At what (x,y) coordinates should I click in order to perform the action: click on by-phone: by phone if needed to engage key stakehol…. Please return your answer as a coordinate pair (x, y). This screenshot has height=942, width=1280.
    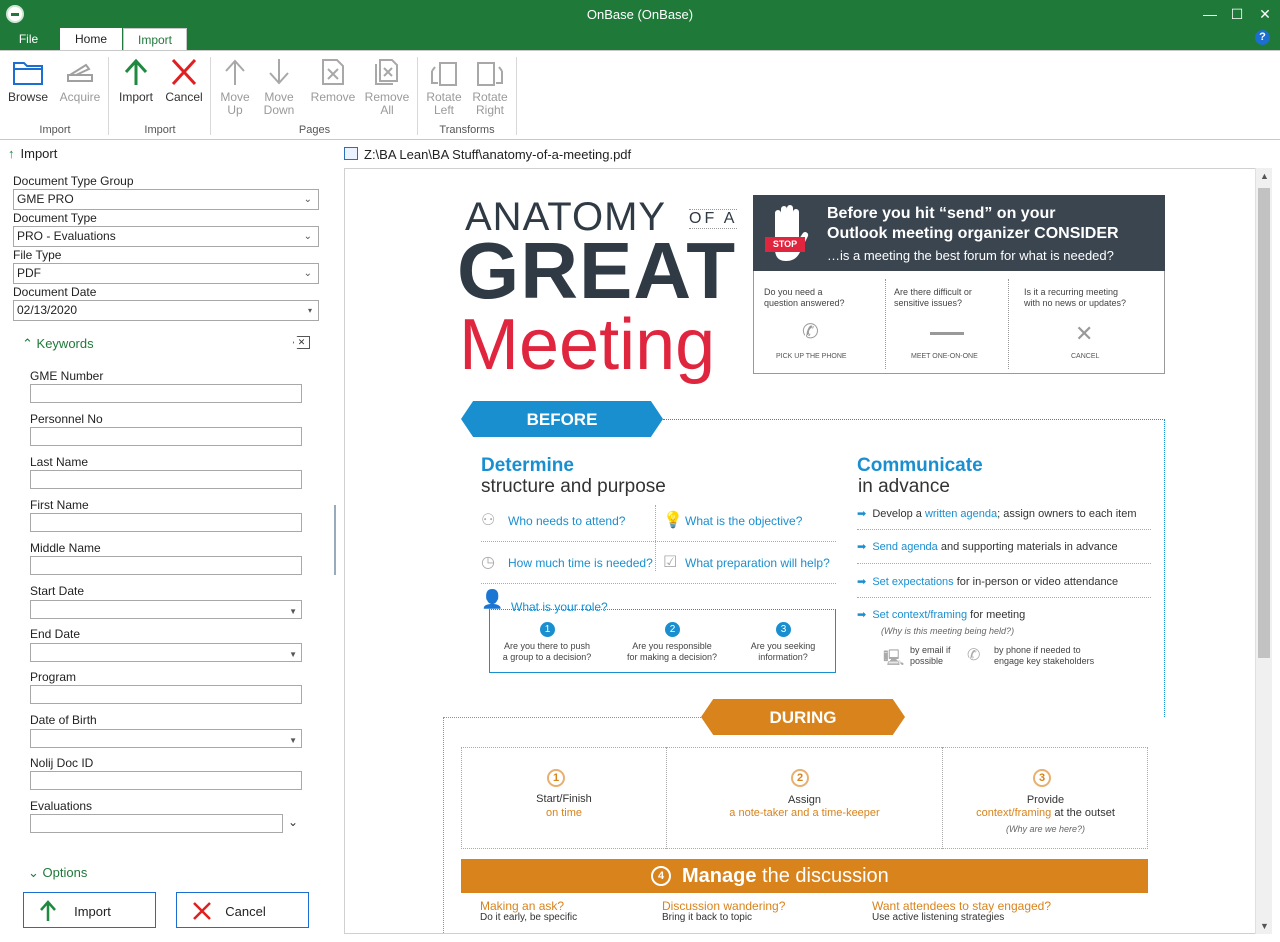
    Looking at the image, I should click on (1044, 655).